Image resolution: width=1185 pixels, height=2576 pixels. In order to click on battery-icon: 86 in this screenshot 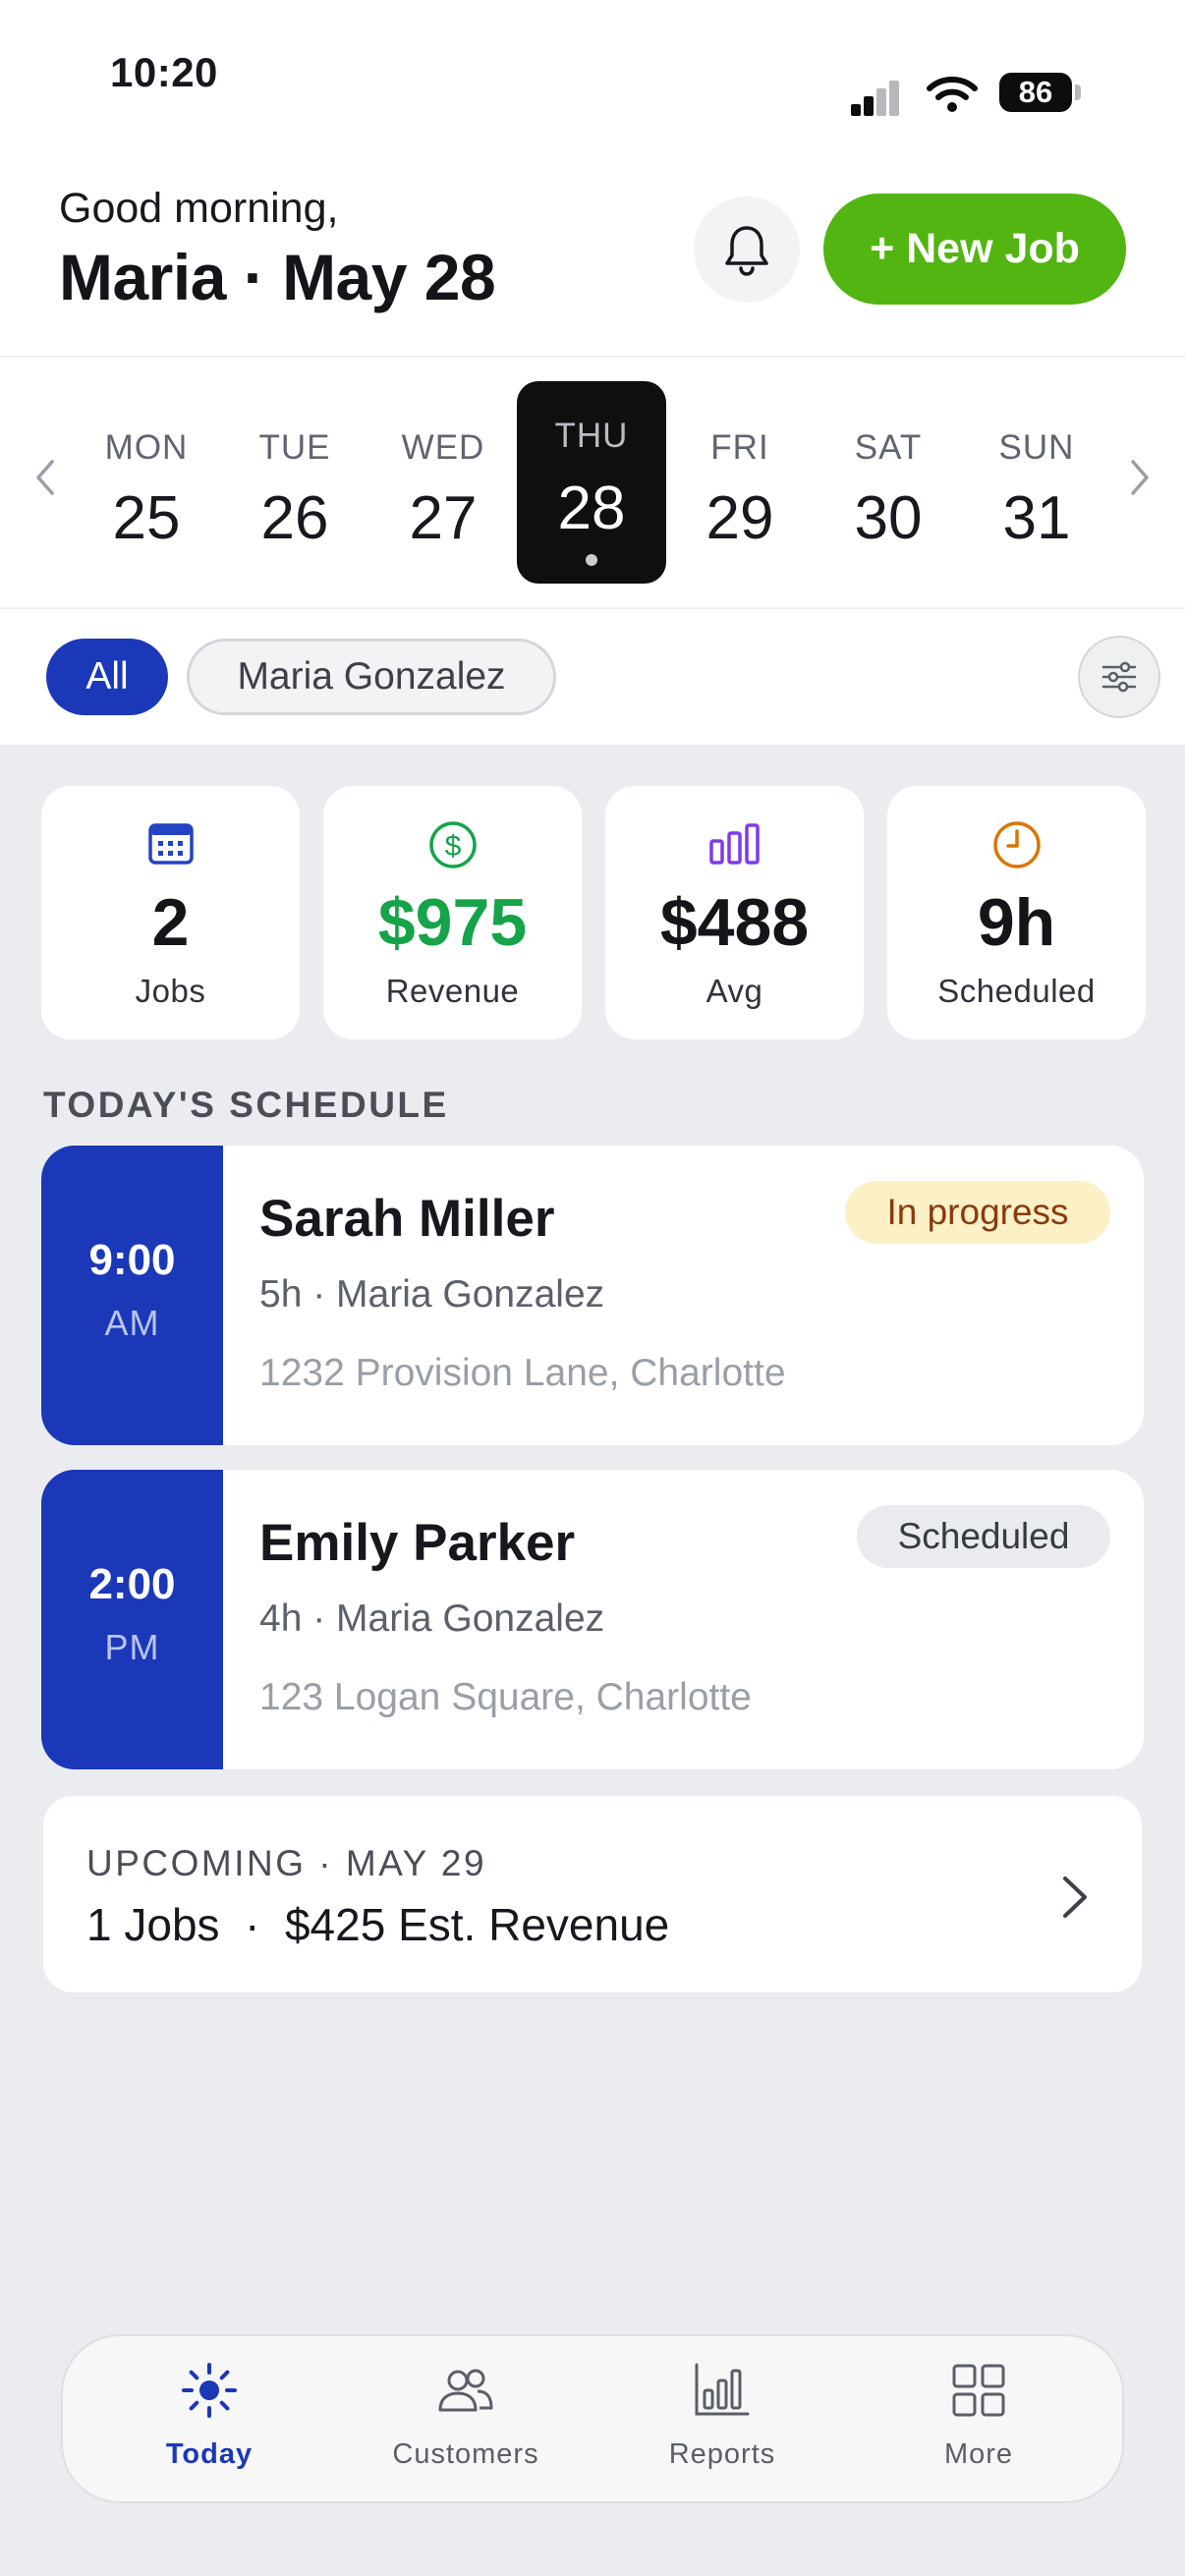, I will do `click(1035, 92)`.